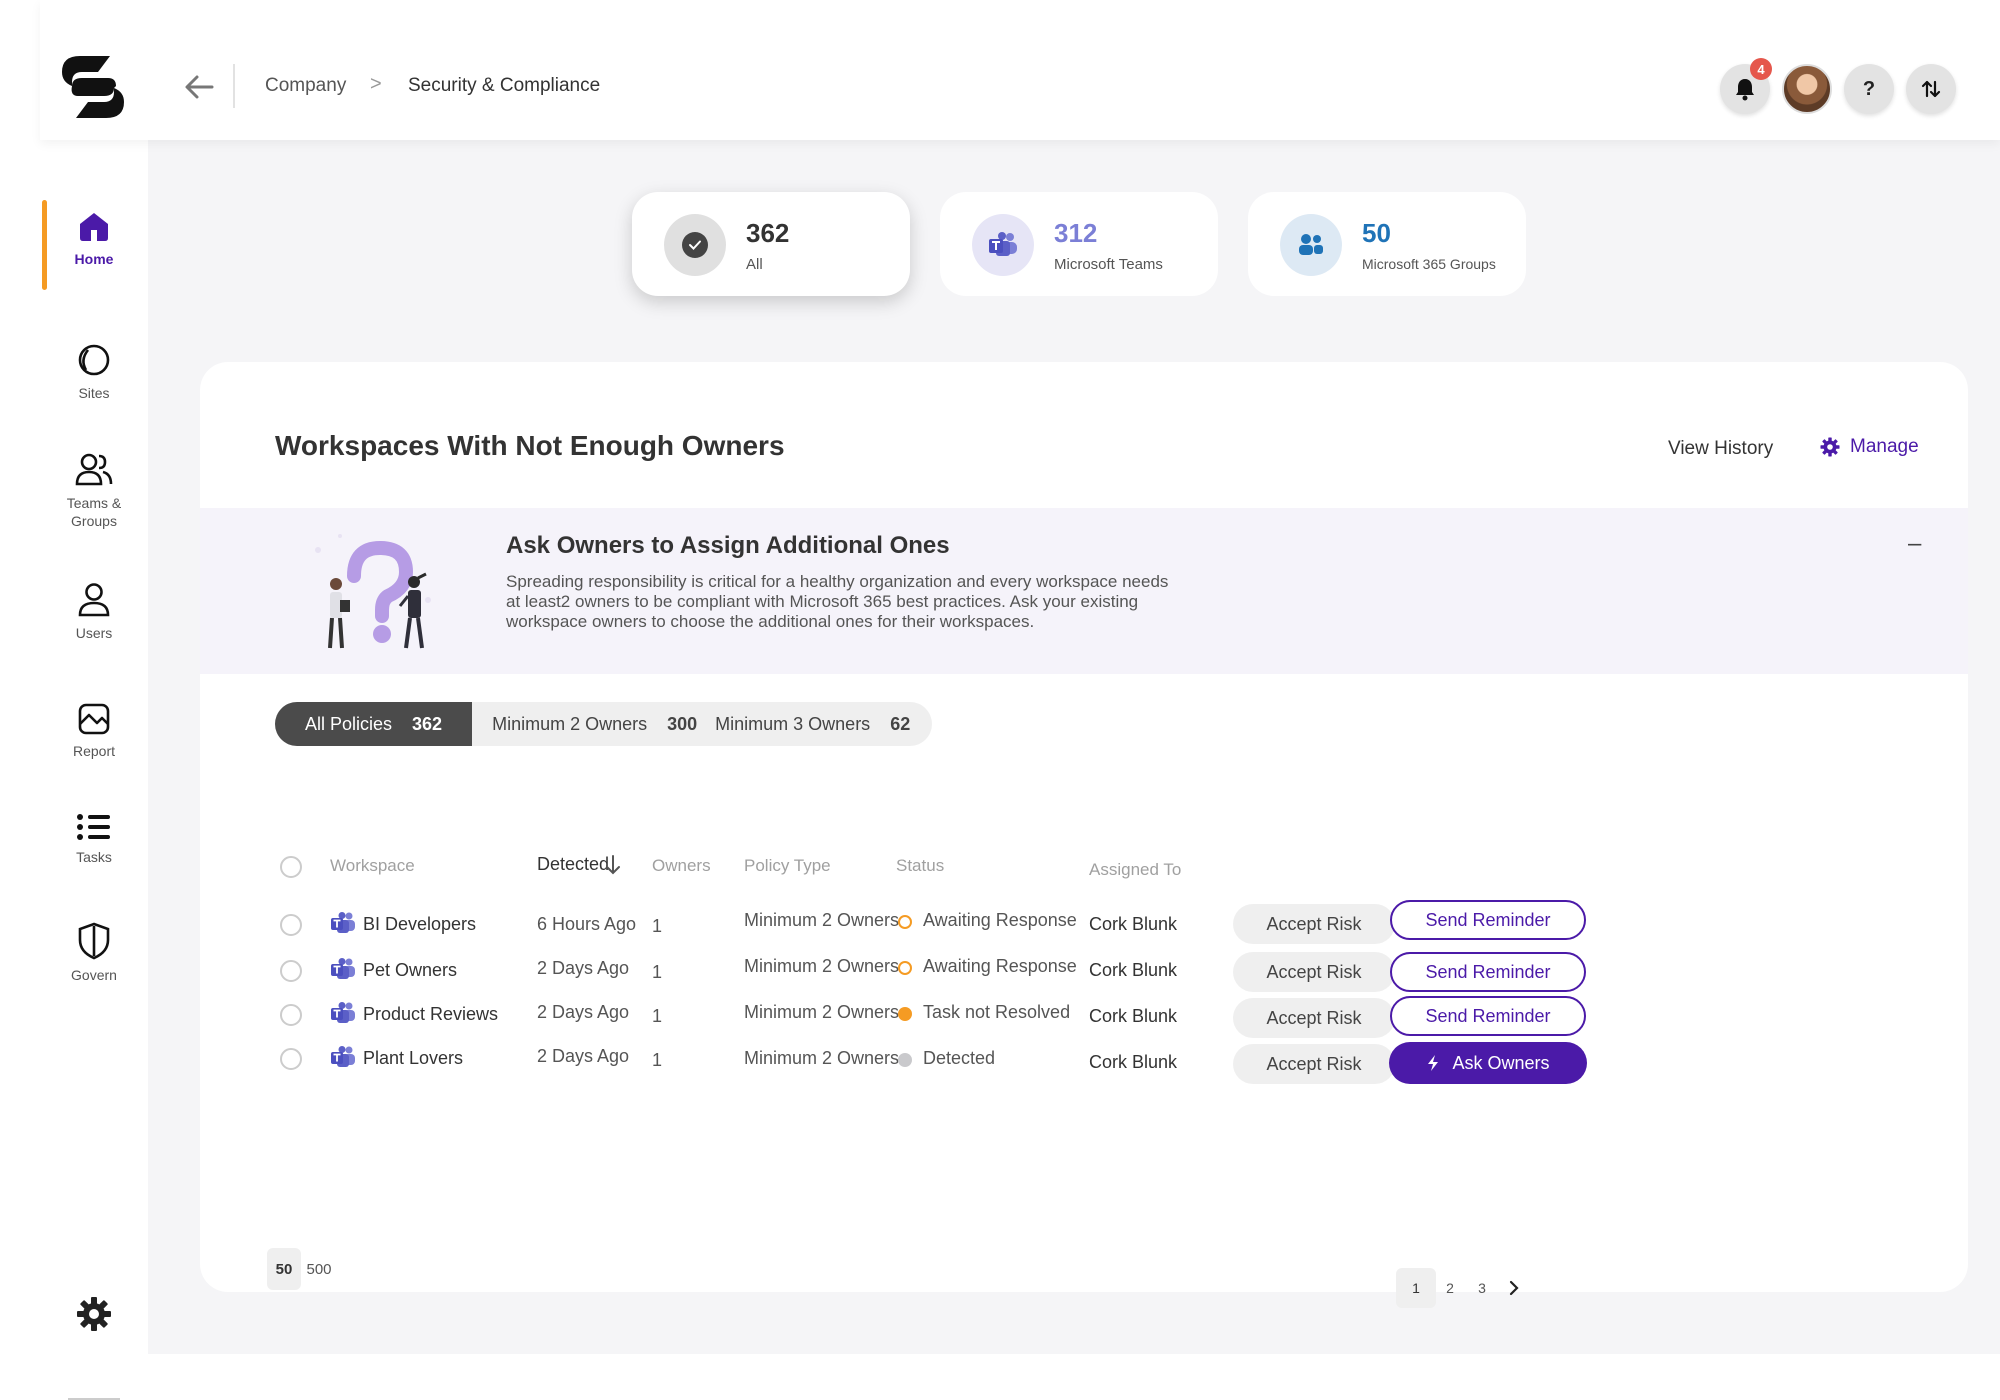 This screenshot has width=2000, height=1400. I want to click on col-detected: Detected, so click(573, 864).